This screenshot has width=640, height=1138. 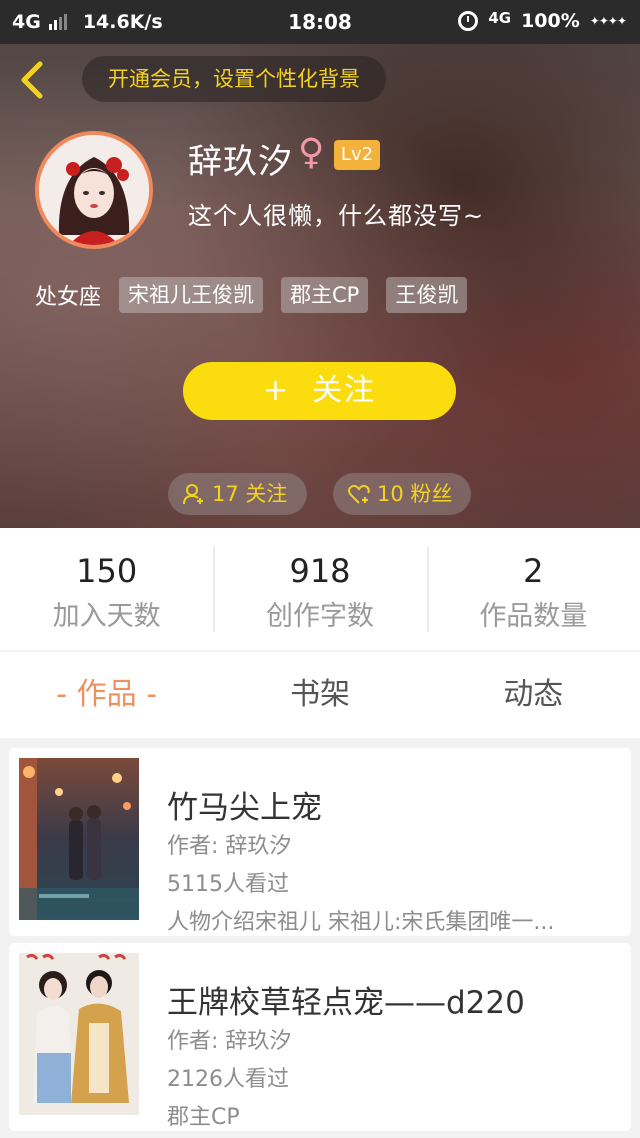 I want to click on tag-list: 处女座 宋祖儿王俊凯 郡主CP 王俊凯, so click(x=260, y=295).